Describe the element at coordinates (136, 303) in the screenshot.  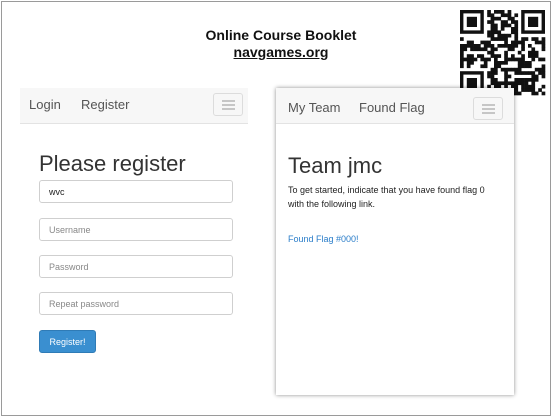
I see `repeat-password-field` at that location.